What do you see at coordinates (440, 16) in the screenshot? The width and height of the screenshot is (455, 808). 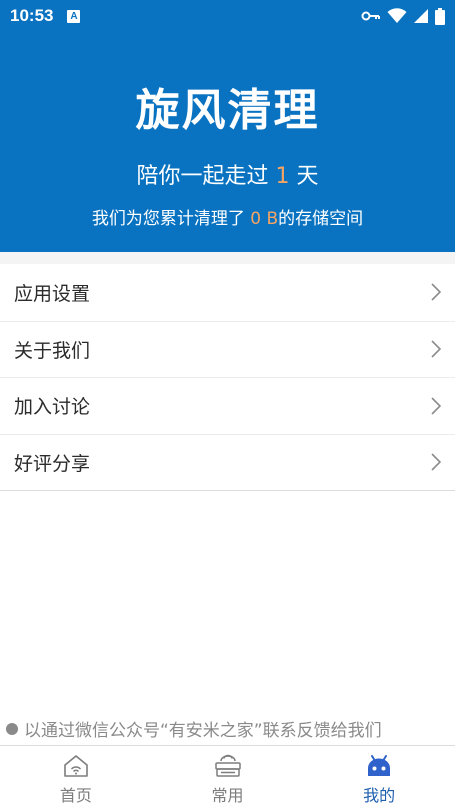 I see `battery-icon` at bounding box center [440, 16].